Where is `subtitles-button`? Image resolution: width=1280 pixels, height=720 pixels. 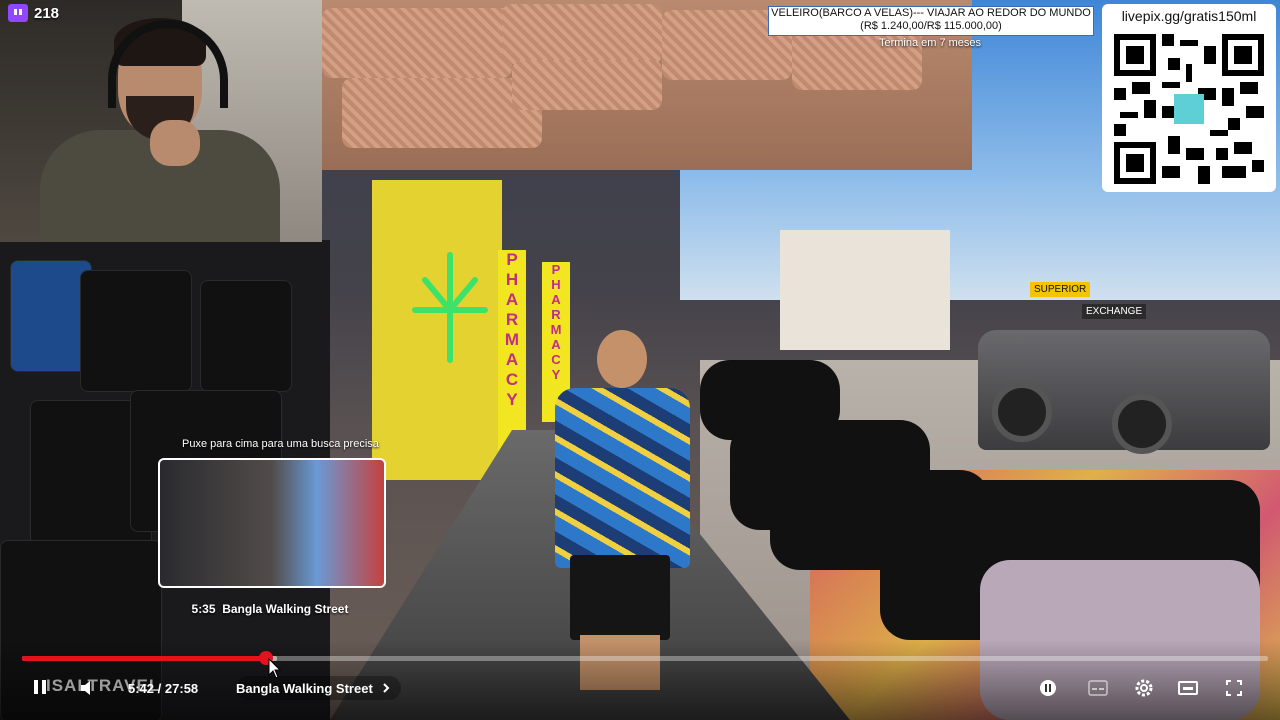
subtitles-button is located at coordinates (1098, 688).